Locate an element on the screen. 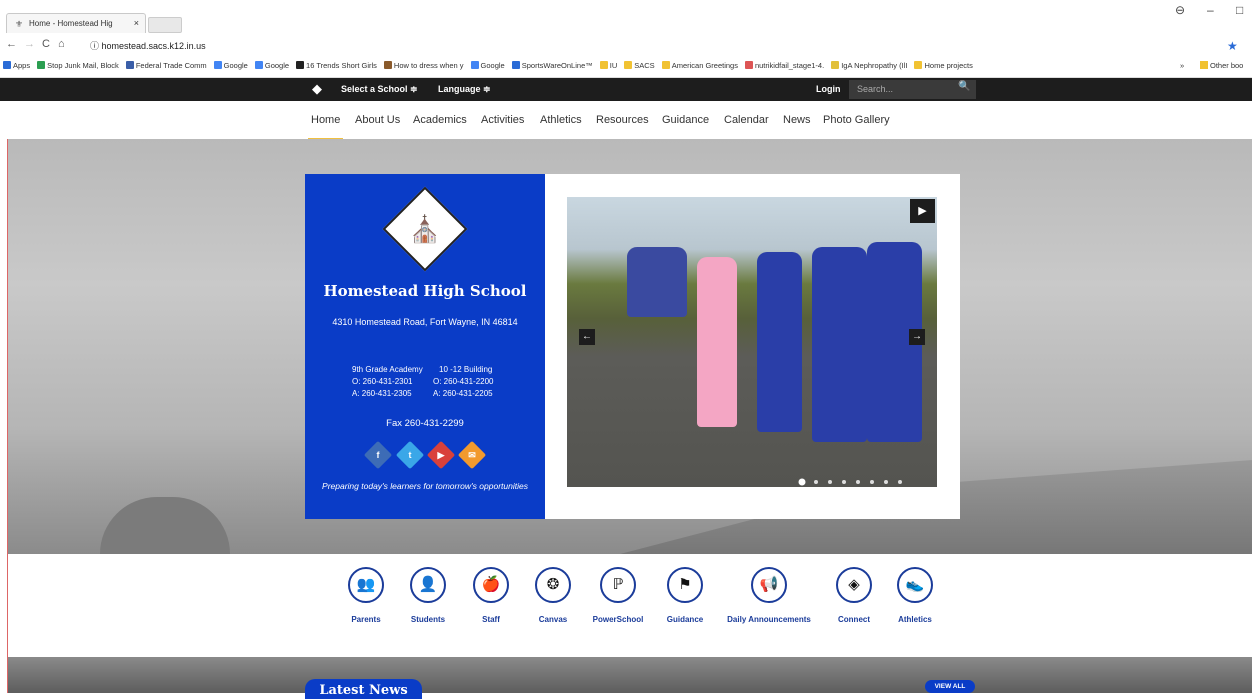 The image size is (1252, 699). prev-slide-arrow-icon: ← is located at coordinates (587, 337).